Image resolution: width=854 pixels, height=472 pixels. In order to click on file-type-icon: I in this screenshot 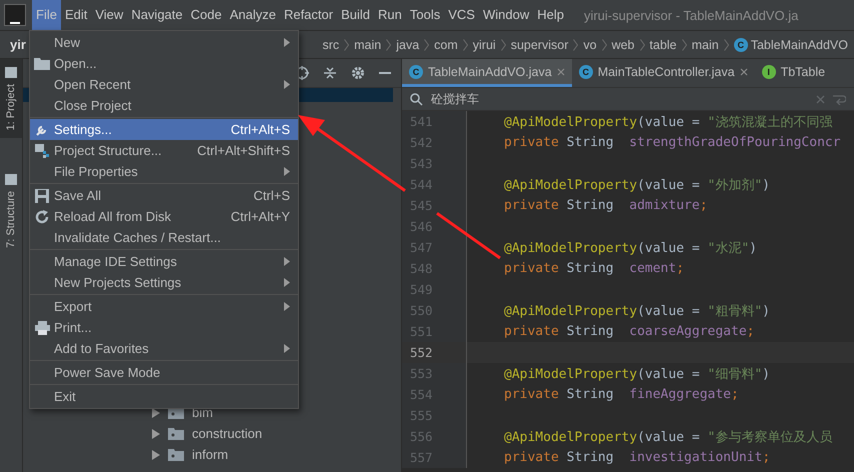, I will do `click(769, 71)`.